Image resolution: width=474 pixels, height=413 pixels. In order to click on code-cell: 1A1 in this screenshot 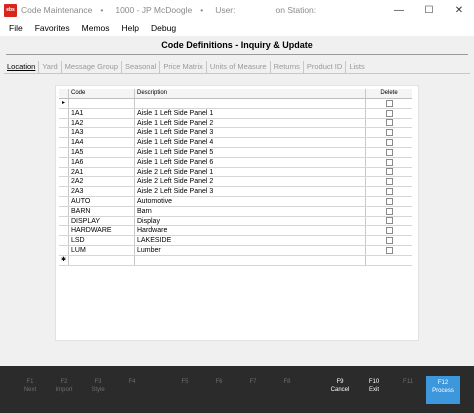, I will do `click(102, 113)`.